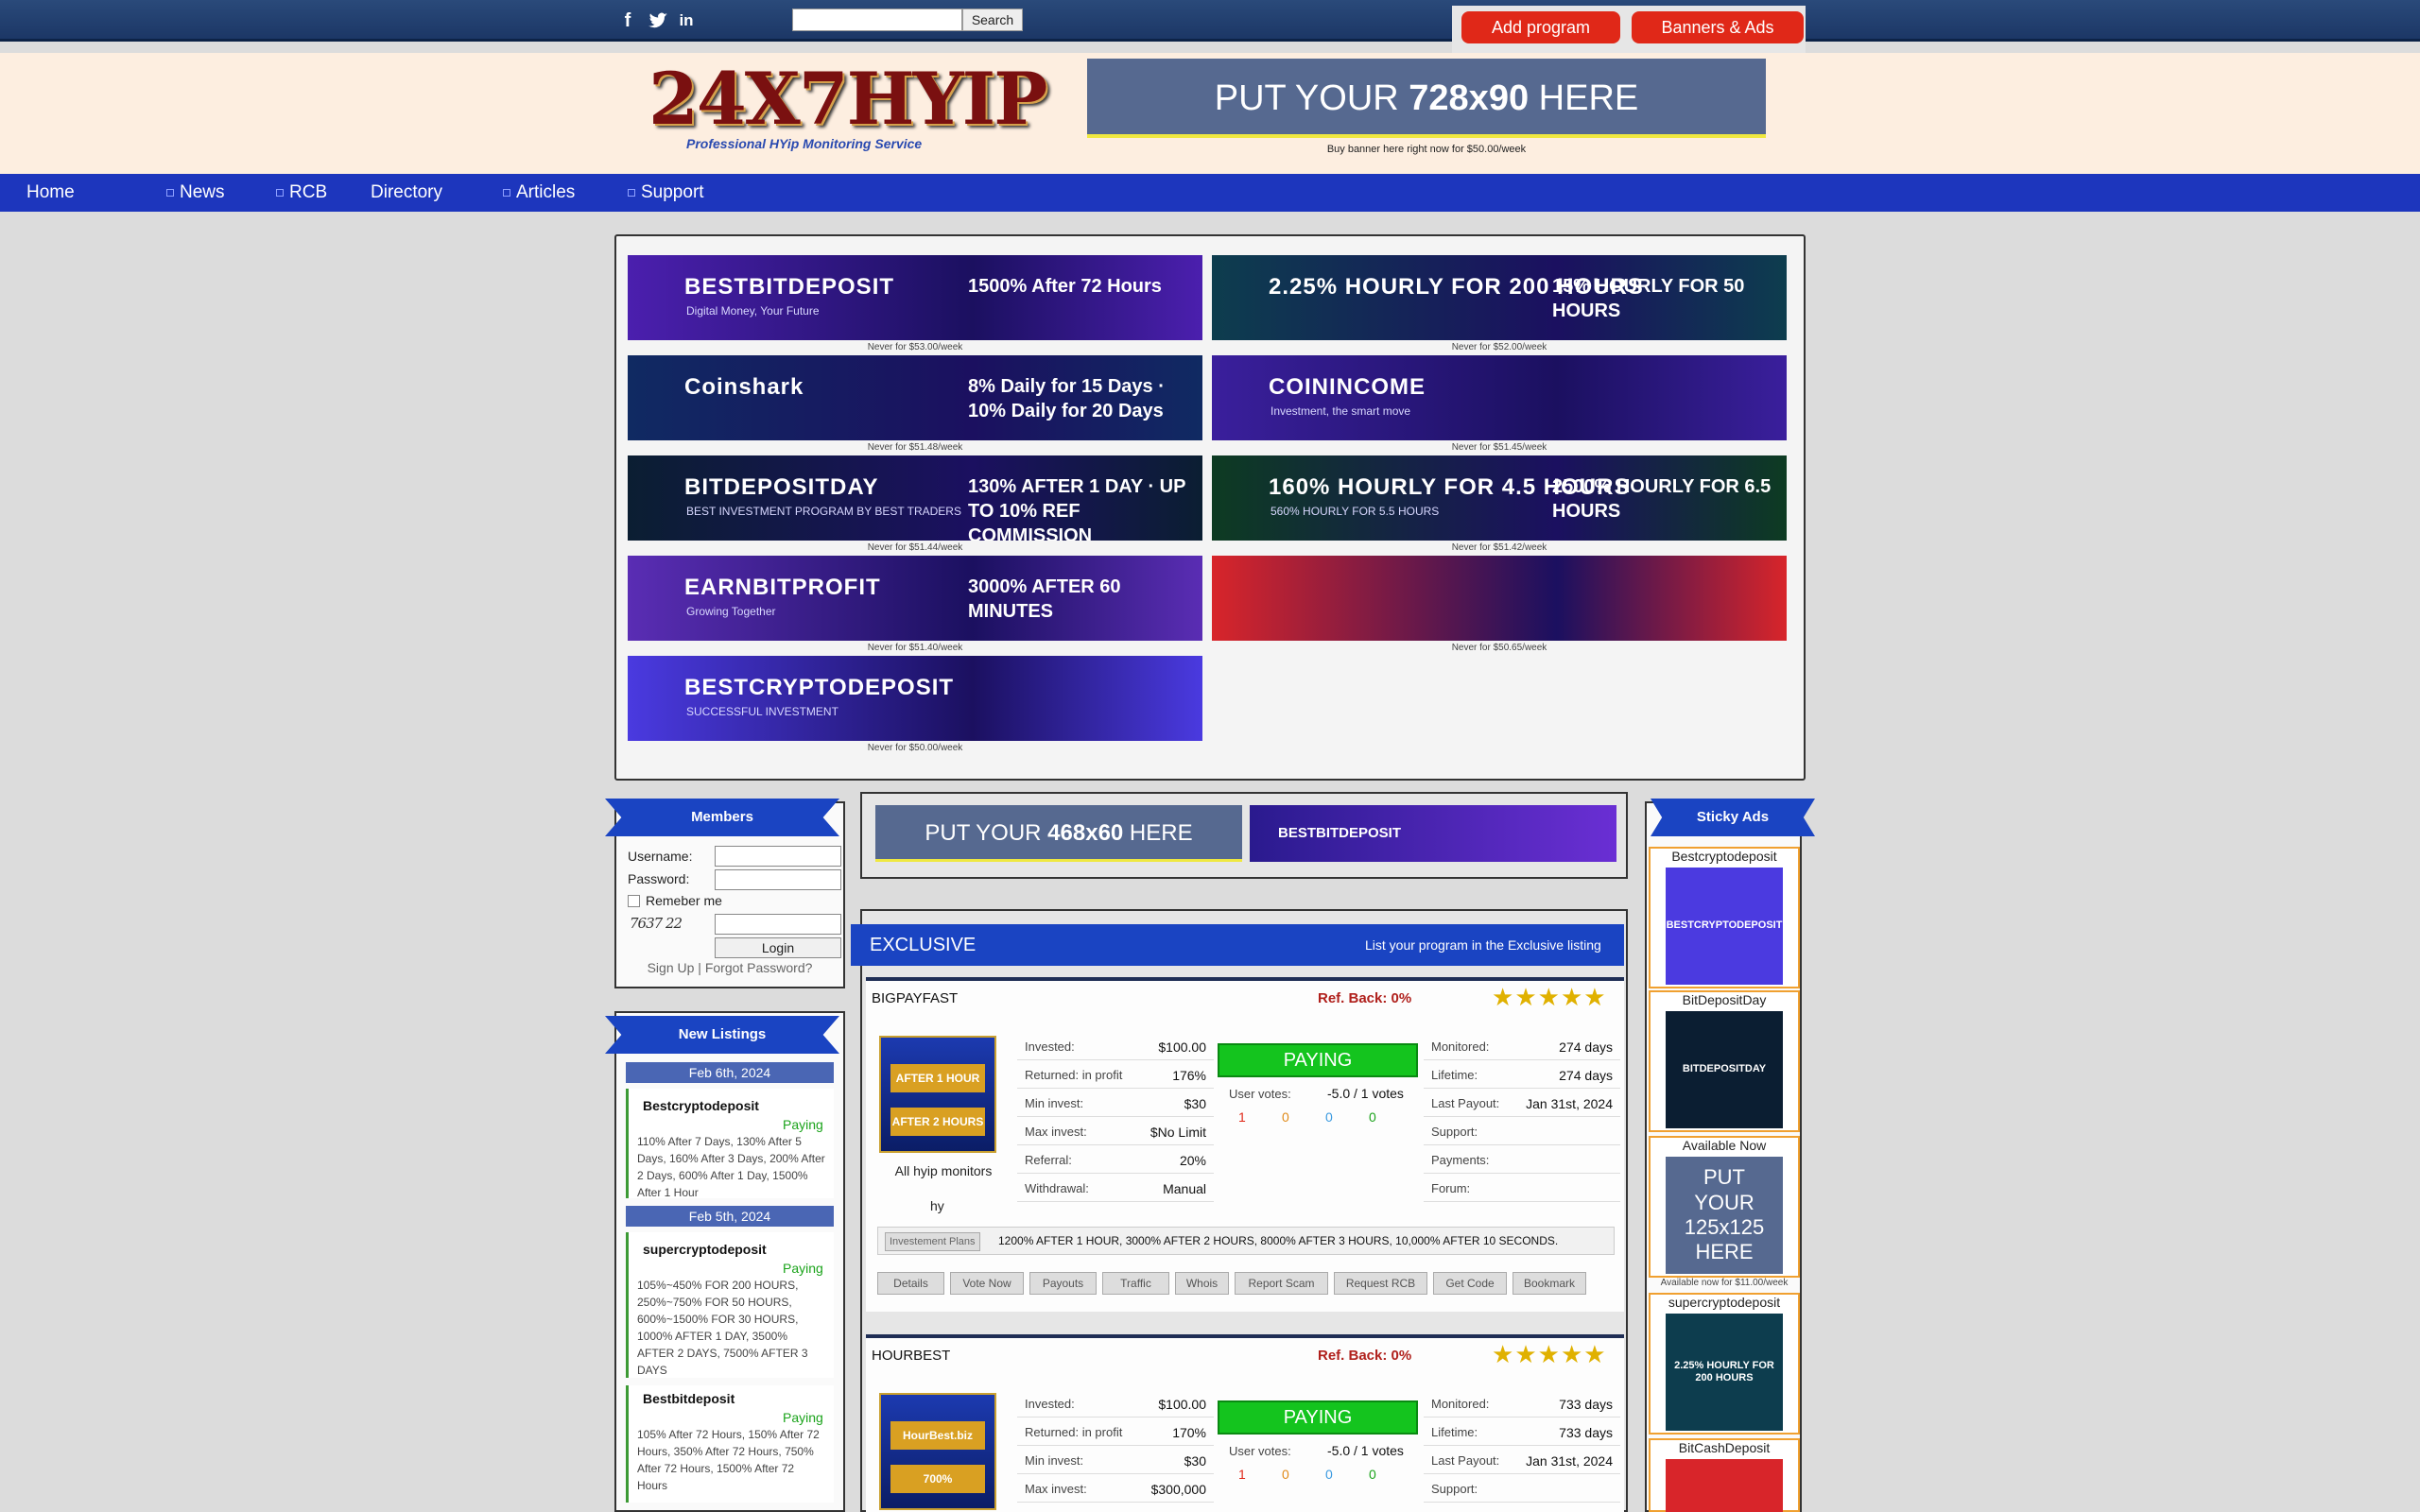  What do you see at coordinates (915, 698) in the screenshot?
I see `sponsored-banner: BESTCRYPTODEPOSIT SUCCESSFUL INVESTMENT` at bounding box center [915, 698].